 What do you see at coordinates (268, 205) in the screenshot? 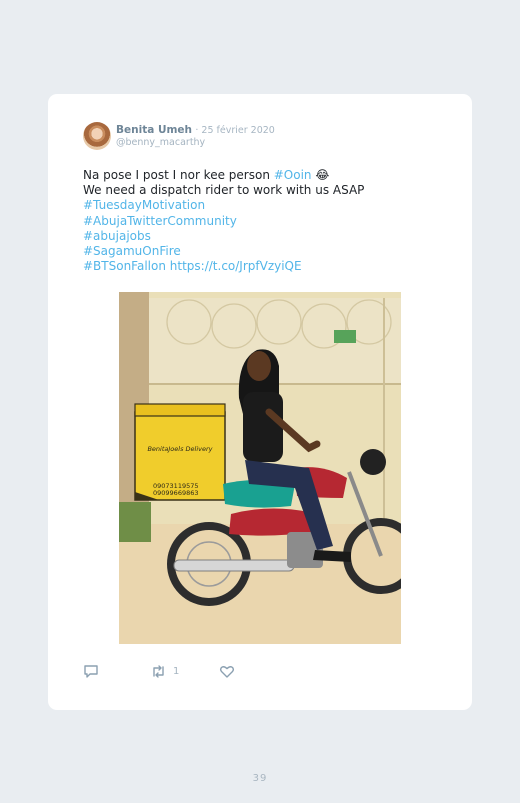
I see `hashtag-tuesdaymotivation: #TuesdayMotivation` at bounding box center [268, 205].